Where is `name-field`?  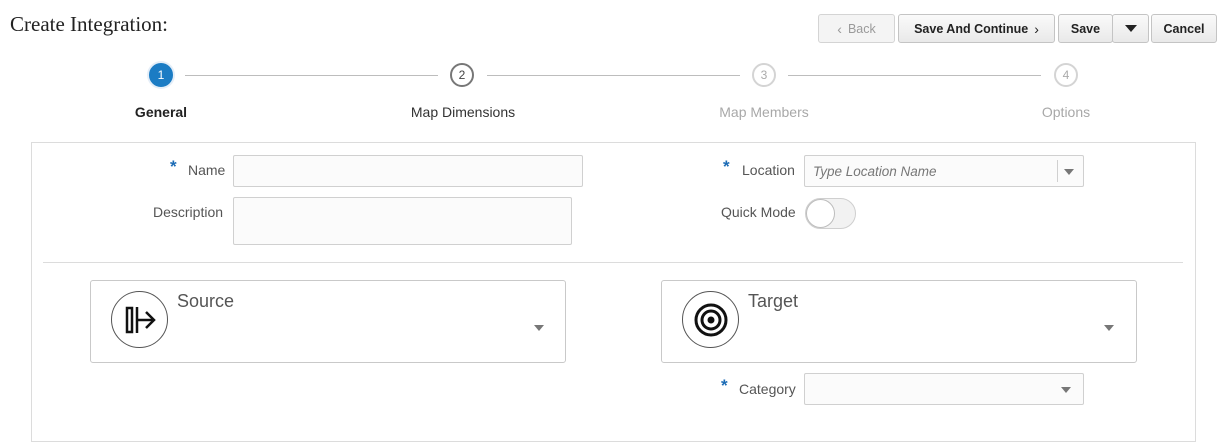 name-field is located at coordinates (408, 171).